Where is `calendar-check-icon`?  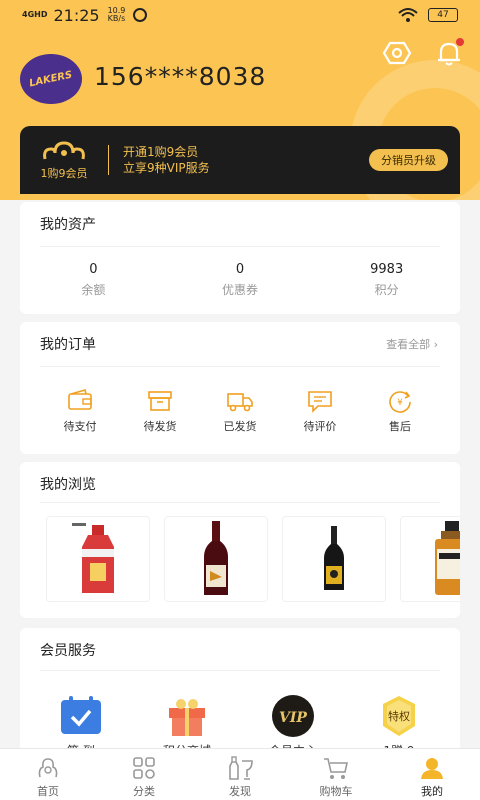
calendar-check-icon is located at coordinates (81, 715).